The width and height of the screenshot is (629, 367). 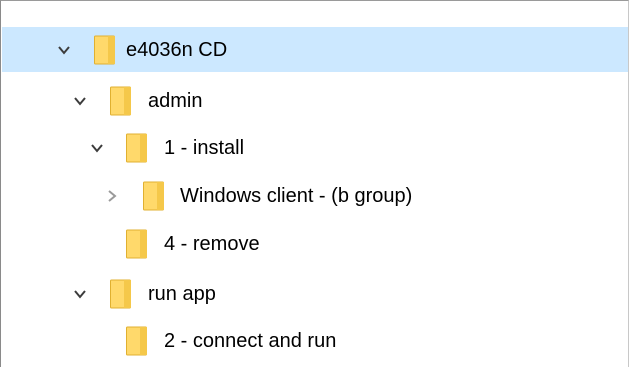 I want to click on tree-item-label: admin, so click(x=175, y=100).